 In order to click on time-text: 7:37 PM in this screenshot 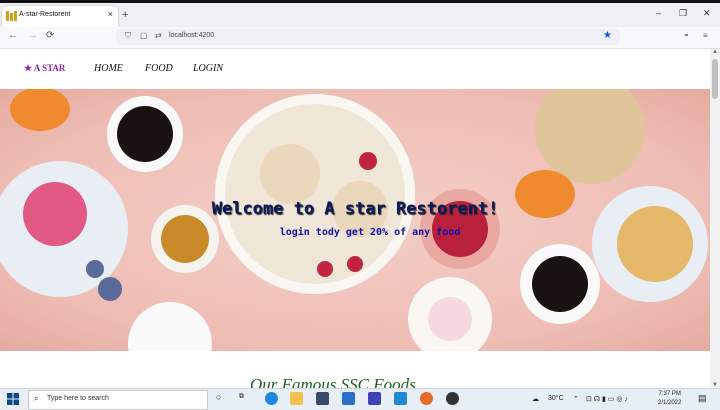, I will do `click(669, 394)`.